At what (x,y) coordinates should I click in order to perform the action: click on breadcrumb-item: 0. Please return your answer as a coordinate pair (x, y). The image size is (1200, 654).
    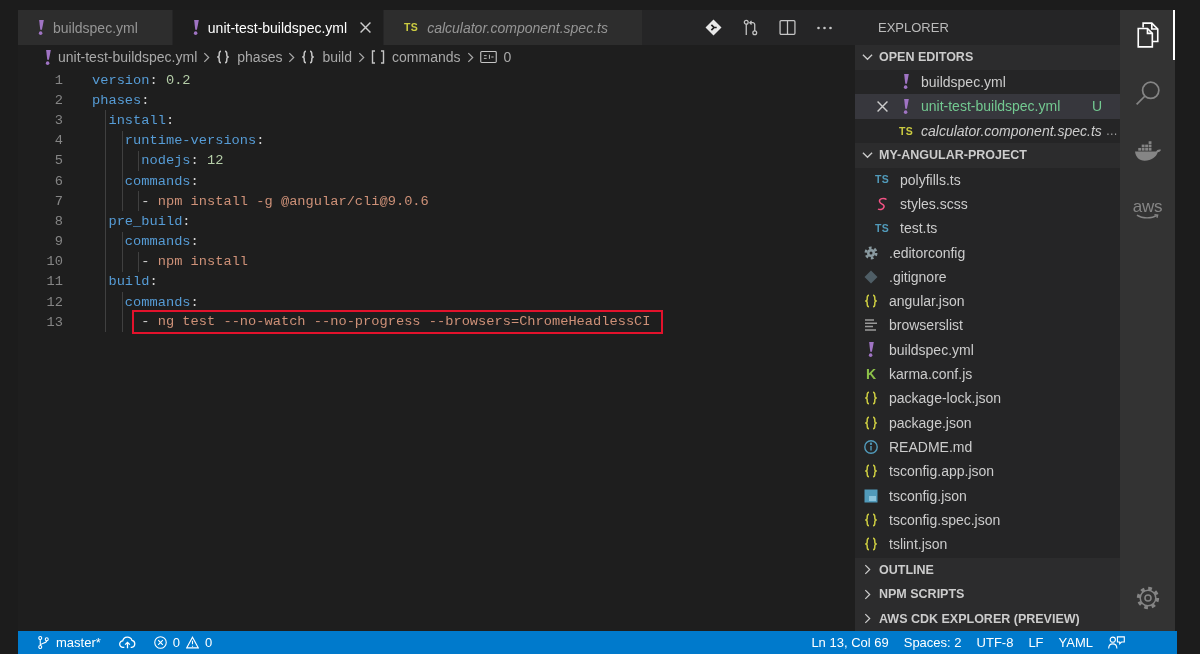
    Looking at the image, I should click on (495, 57).